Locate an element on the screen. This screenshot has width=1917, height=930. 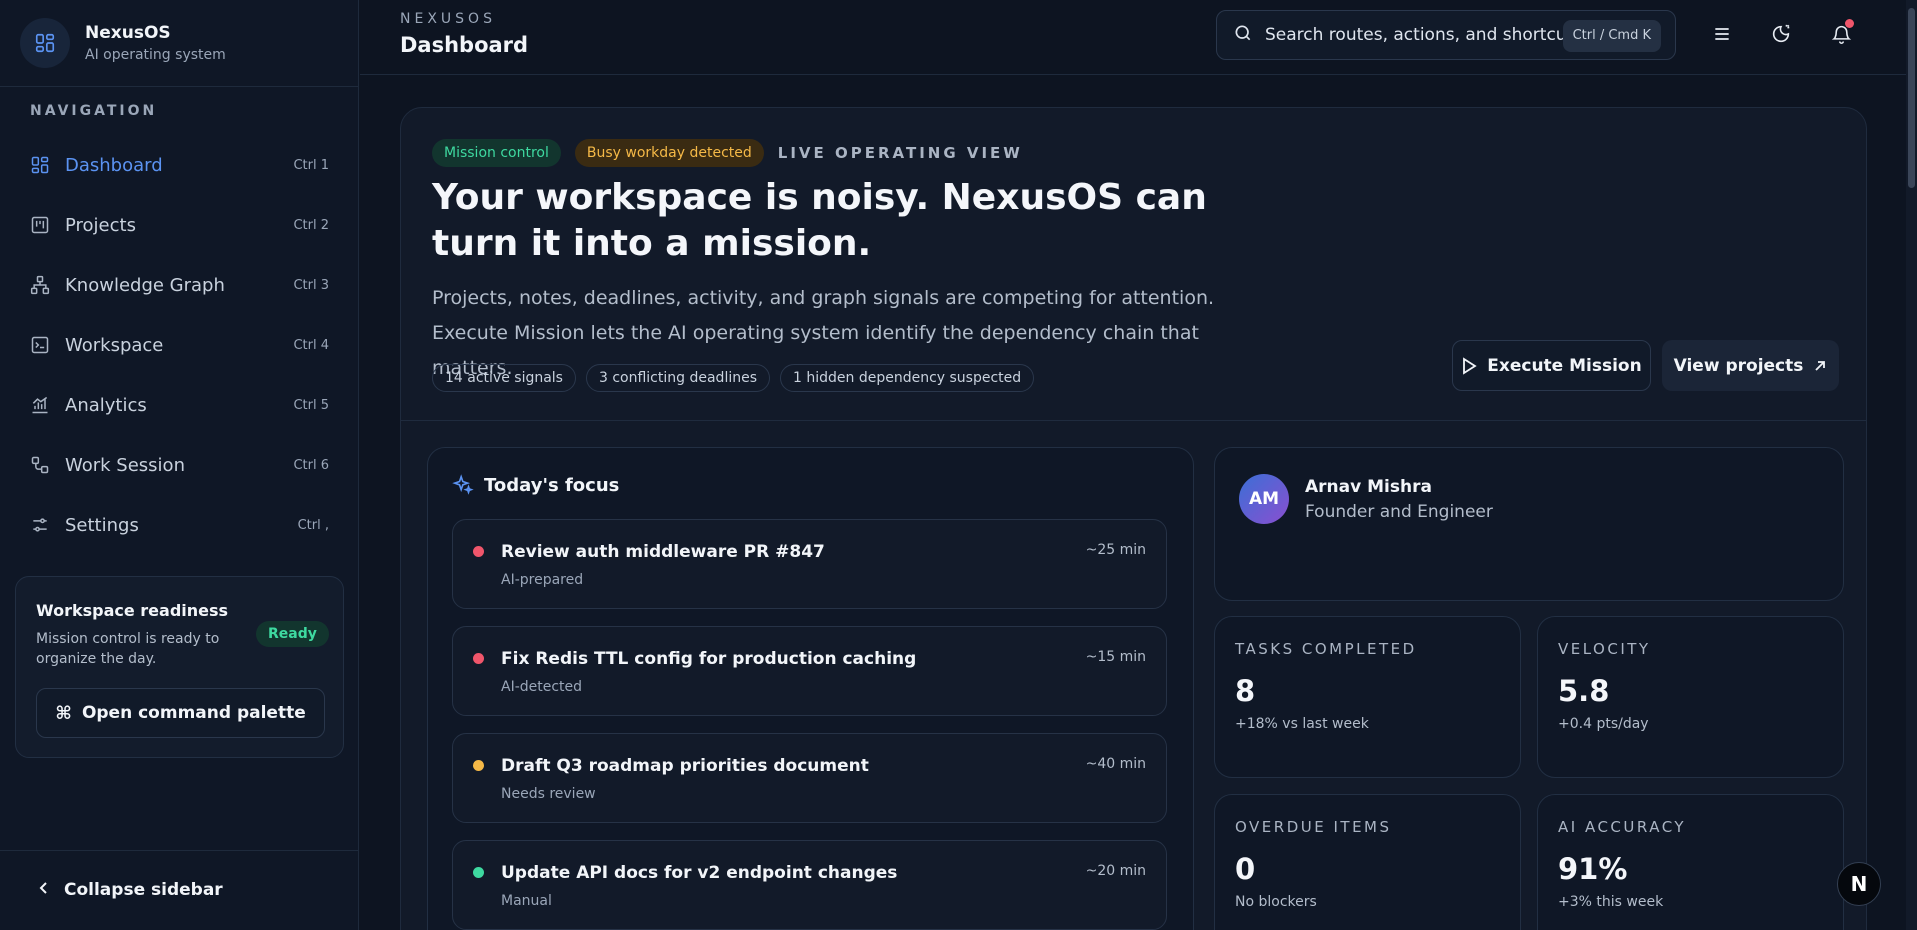
collapse-sidebar-button: Collapse sidebar is located at coordinates (130, 890).